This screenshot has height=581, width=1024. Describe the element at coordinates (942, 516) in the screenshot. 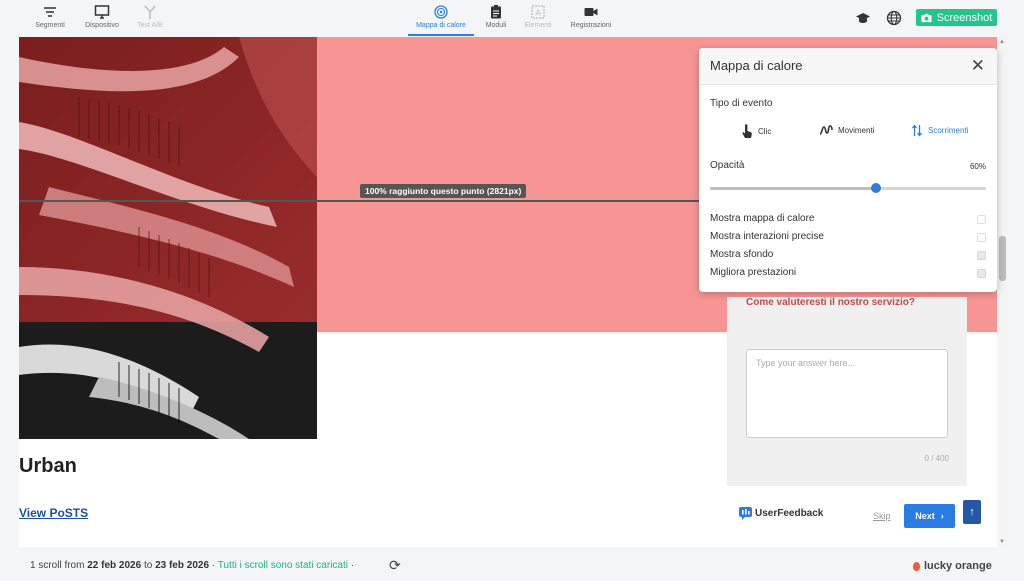

I see `chevron-right-icon: ›` at that location.